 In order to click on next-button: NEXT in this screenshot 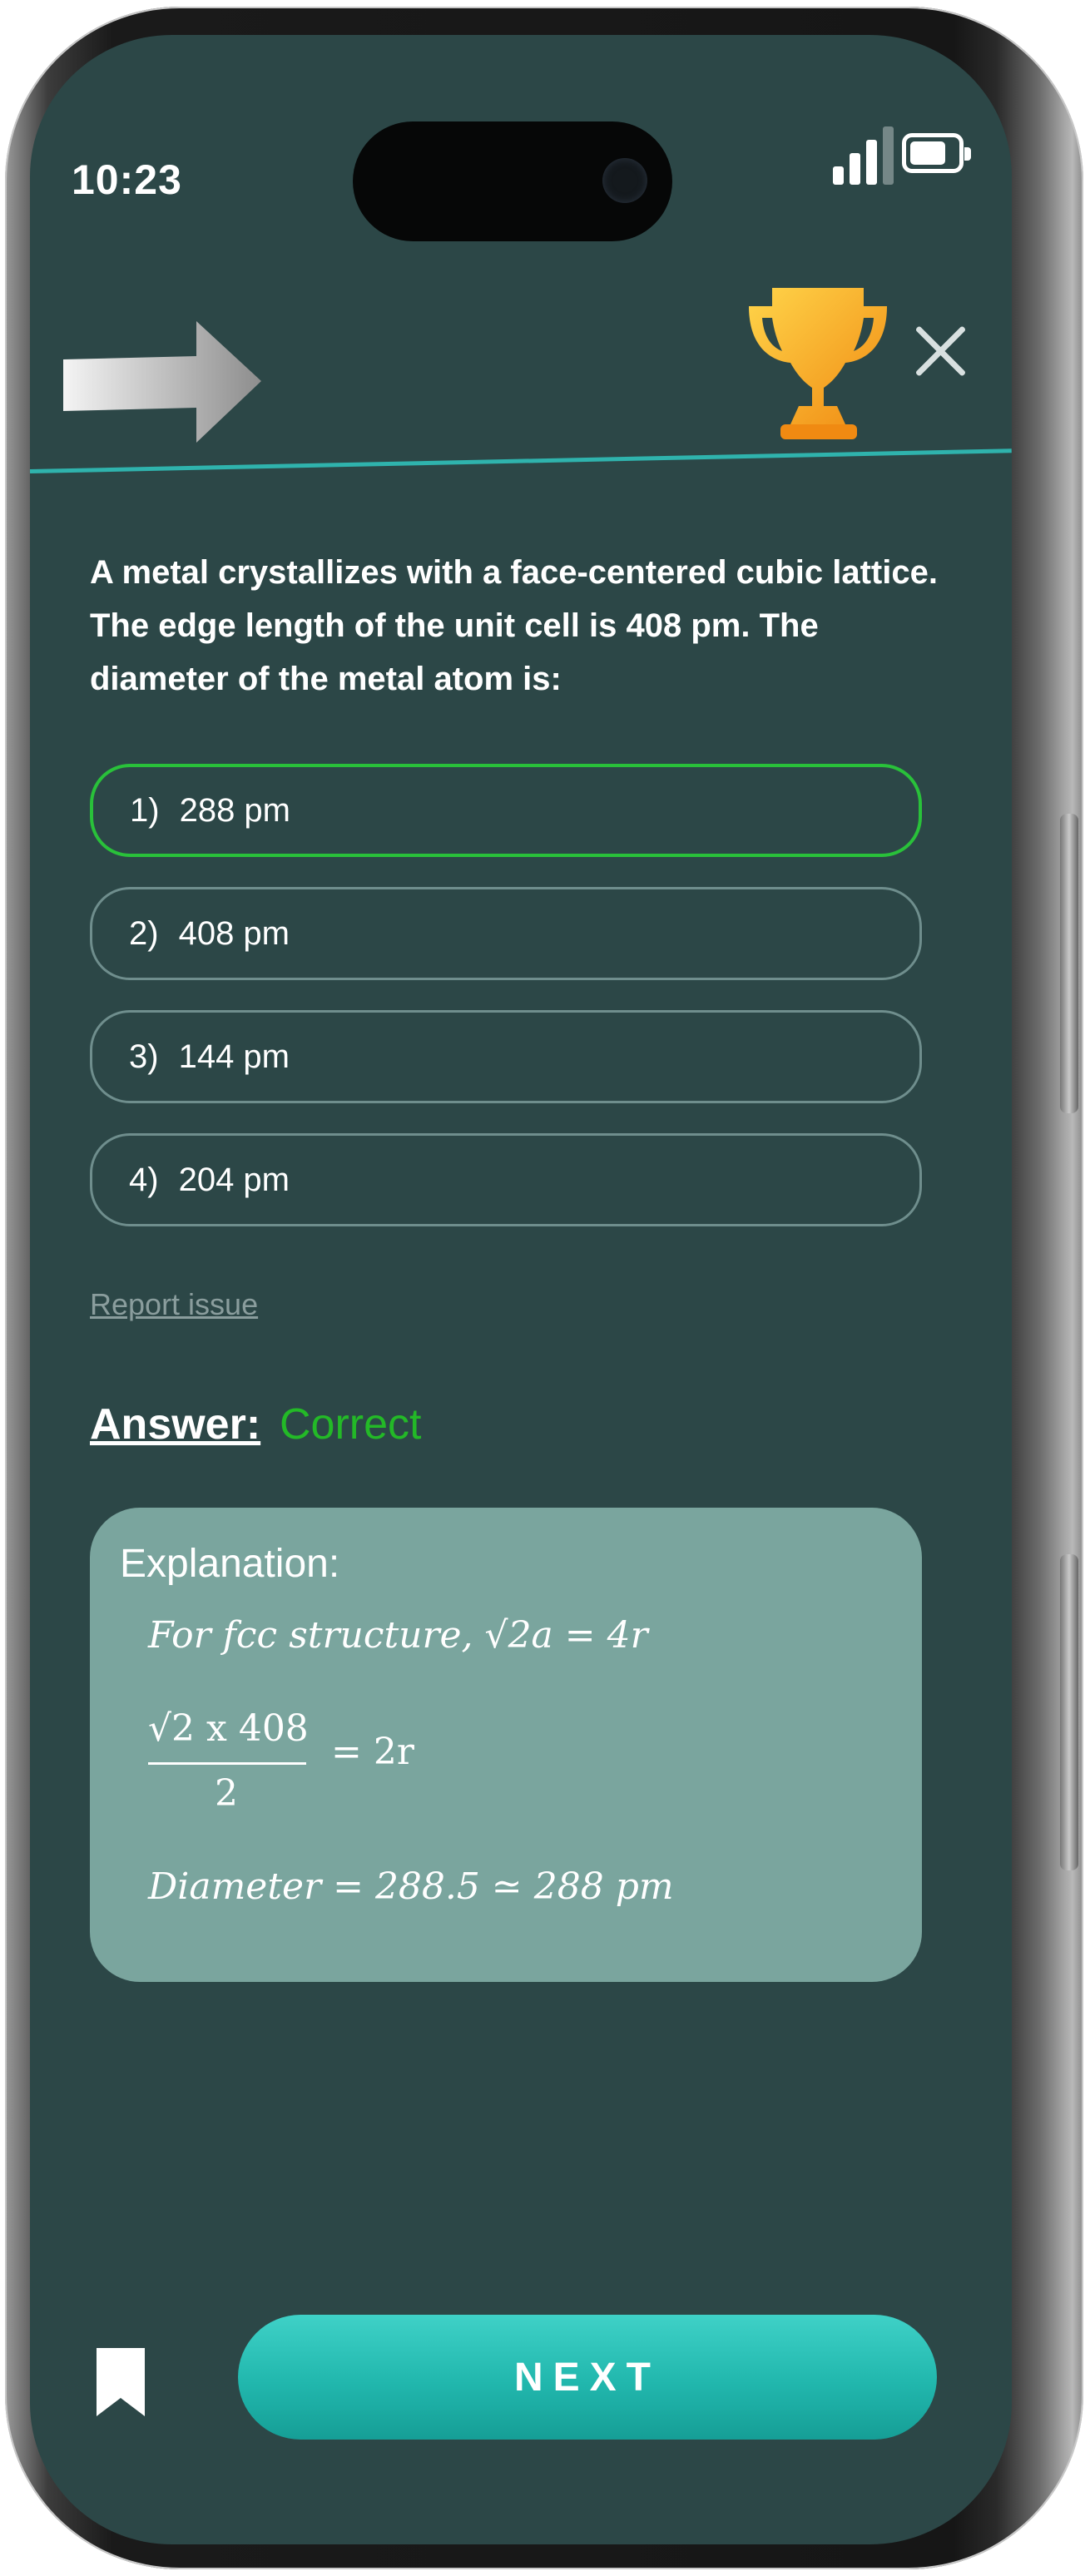, I will do `click(587, 2378)`.